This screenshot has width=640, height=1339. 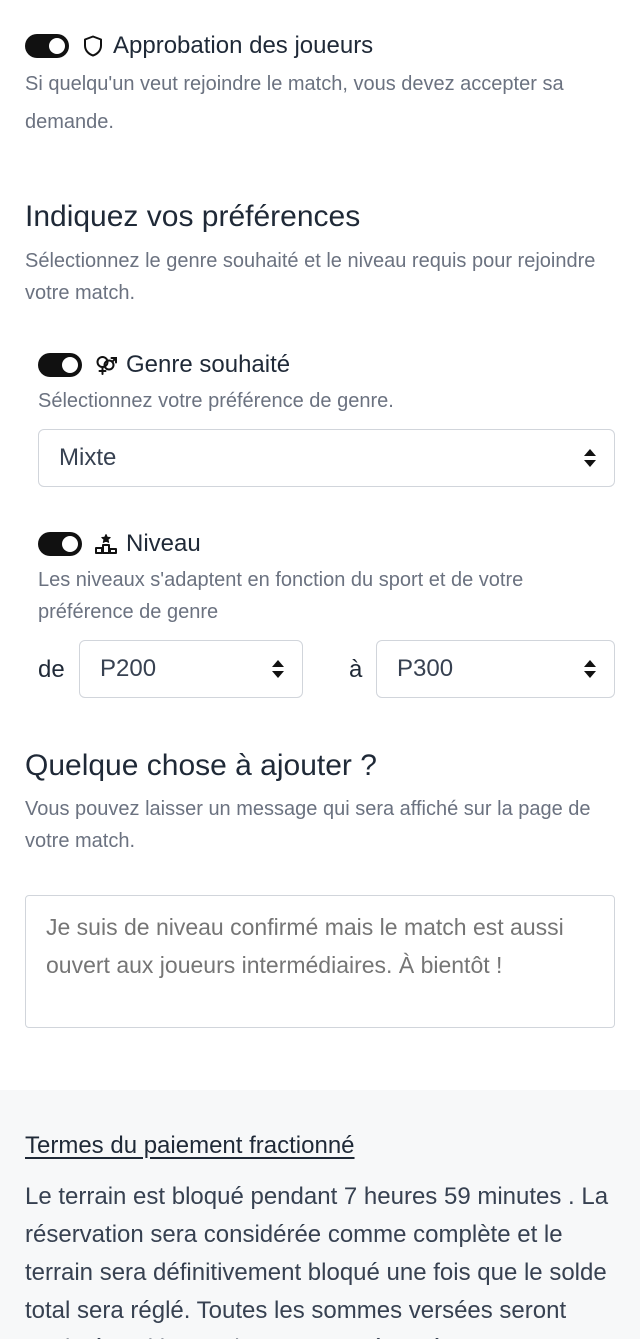 I want to click on approval-toggle, so click(x=47, y=46).